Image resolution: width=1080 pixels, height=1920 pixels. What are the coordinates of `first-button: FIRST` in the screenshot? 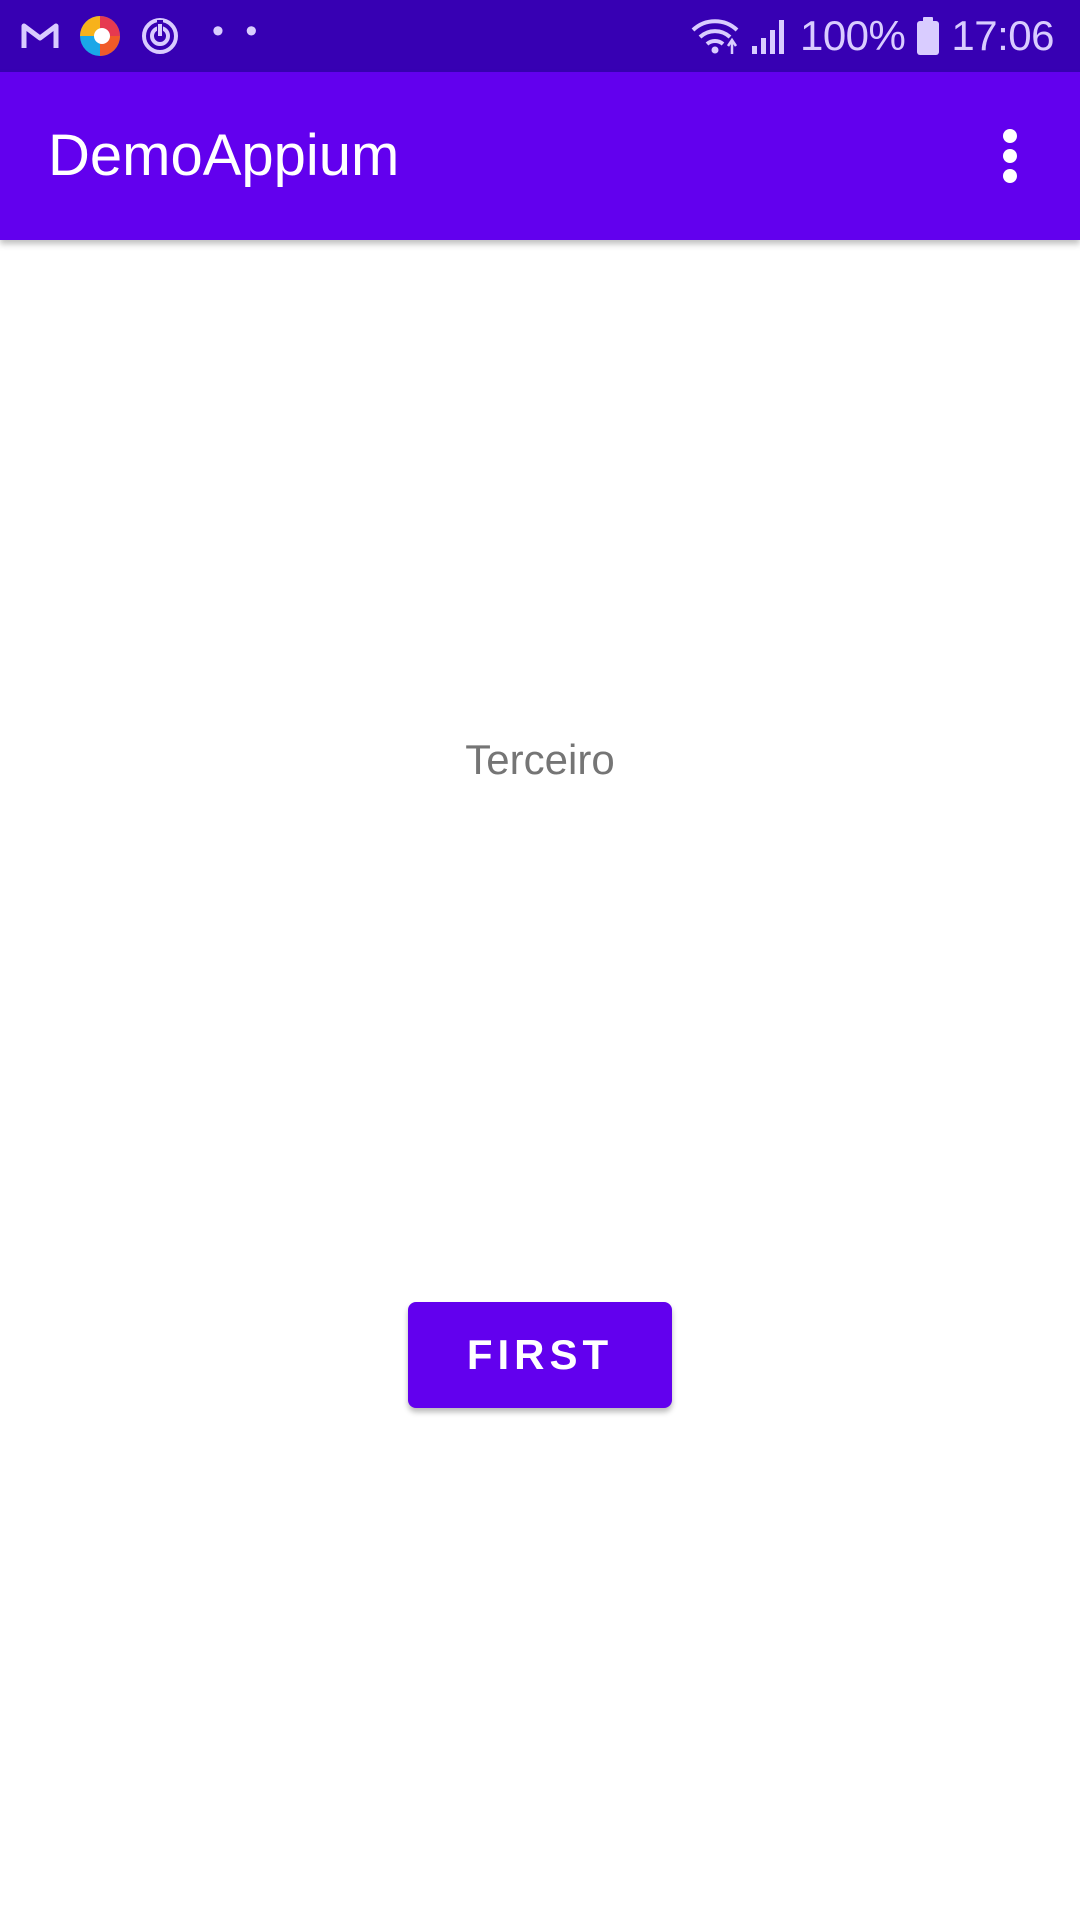 It's located at (540, 1355).